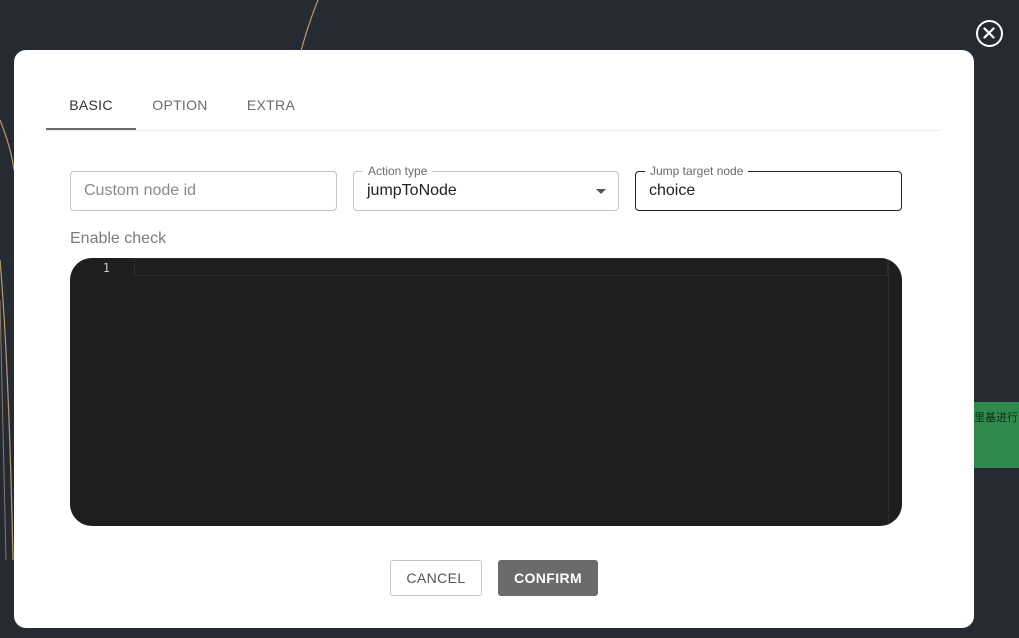 The image size is (1019, 638). I want to click on close-dialog-button, so click(989, 33).